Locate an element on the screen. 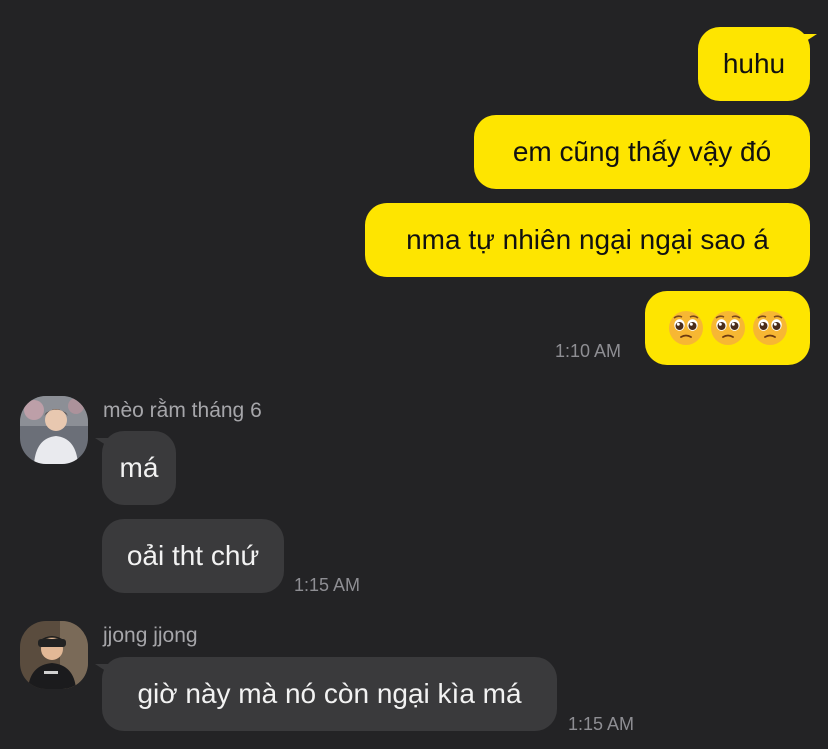  outgoing-message: huhu is located at coordinates (757, 64).